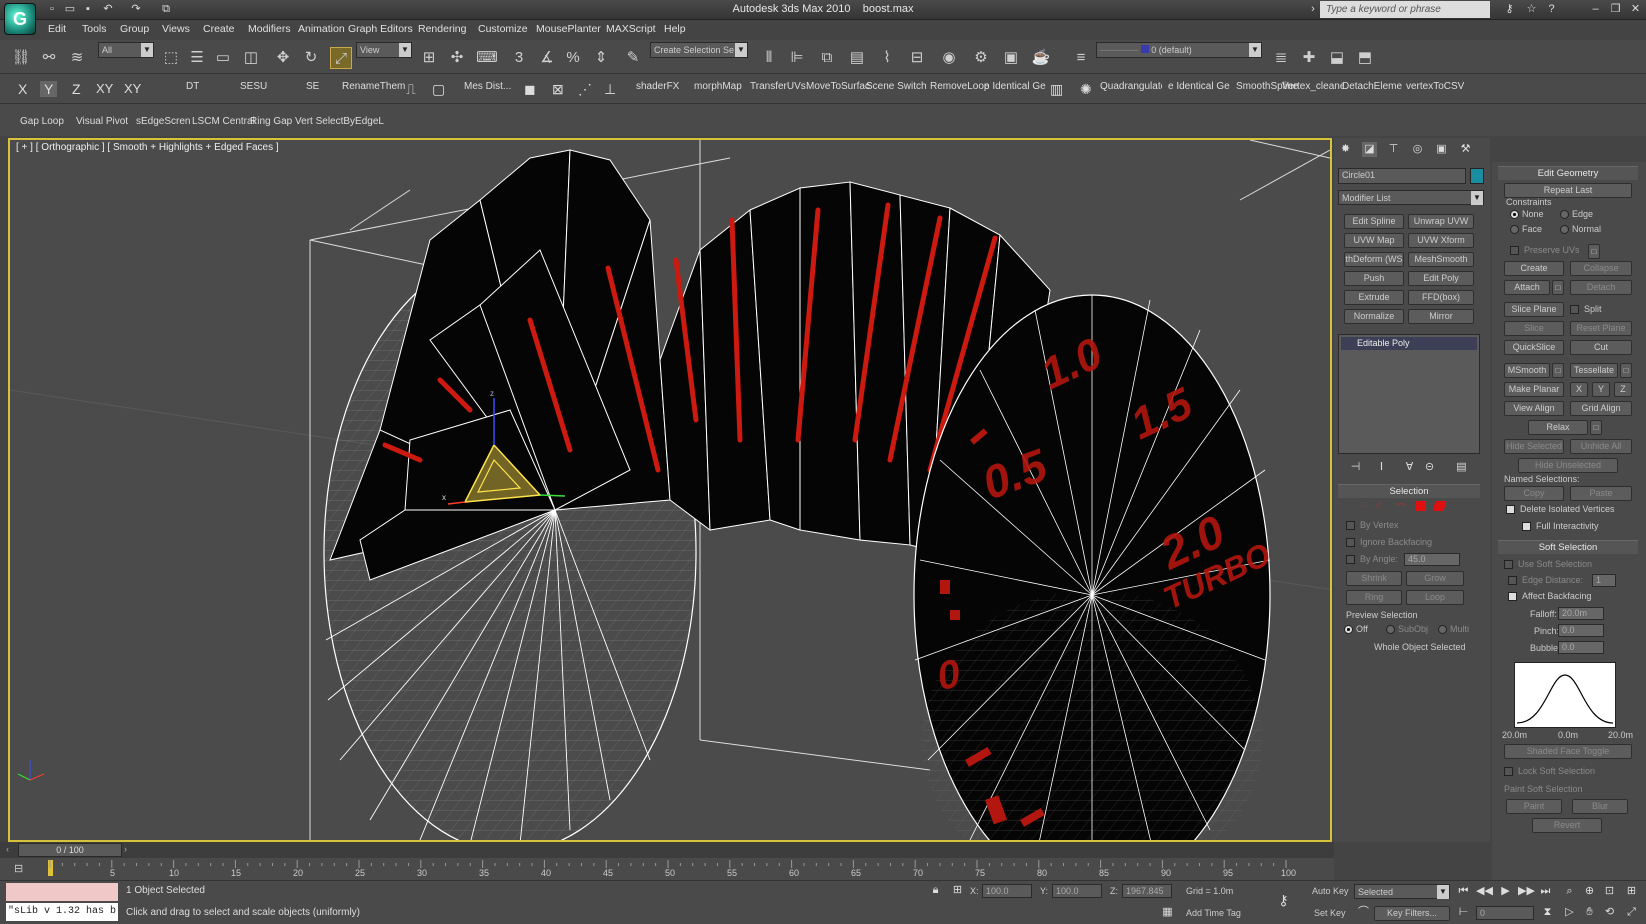  What do you see at coordinates (1405, 9) in the screenshot?
I see `help-search-input: Type a keyword or phrase` at bounding box center [1405, 9].